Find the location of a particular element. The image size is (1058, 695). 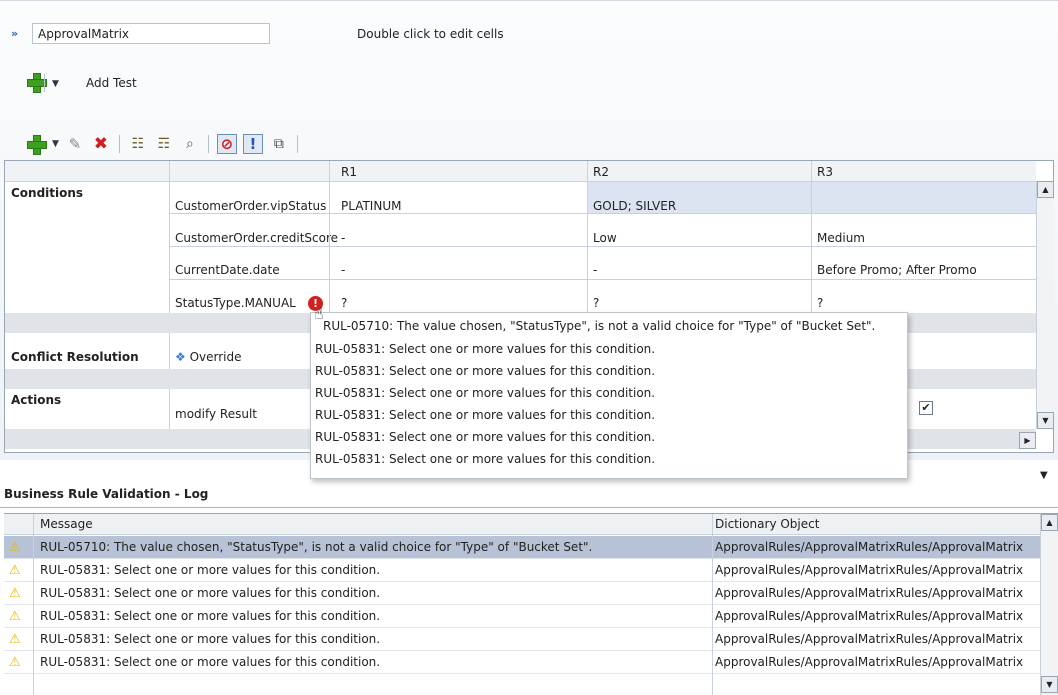

condition-cell: Medium is located at coordinates (838, 238).